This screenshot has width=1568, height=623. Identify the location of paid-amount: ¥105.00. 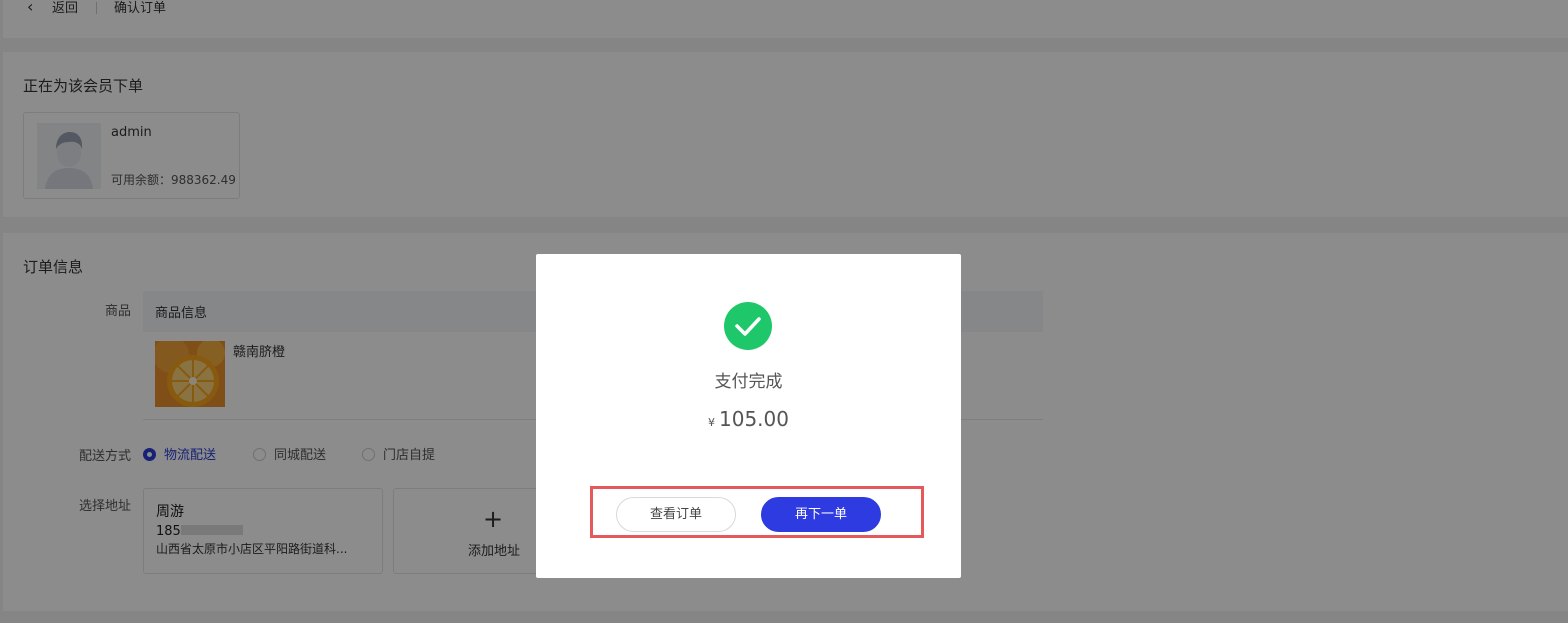
(748, 419).